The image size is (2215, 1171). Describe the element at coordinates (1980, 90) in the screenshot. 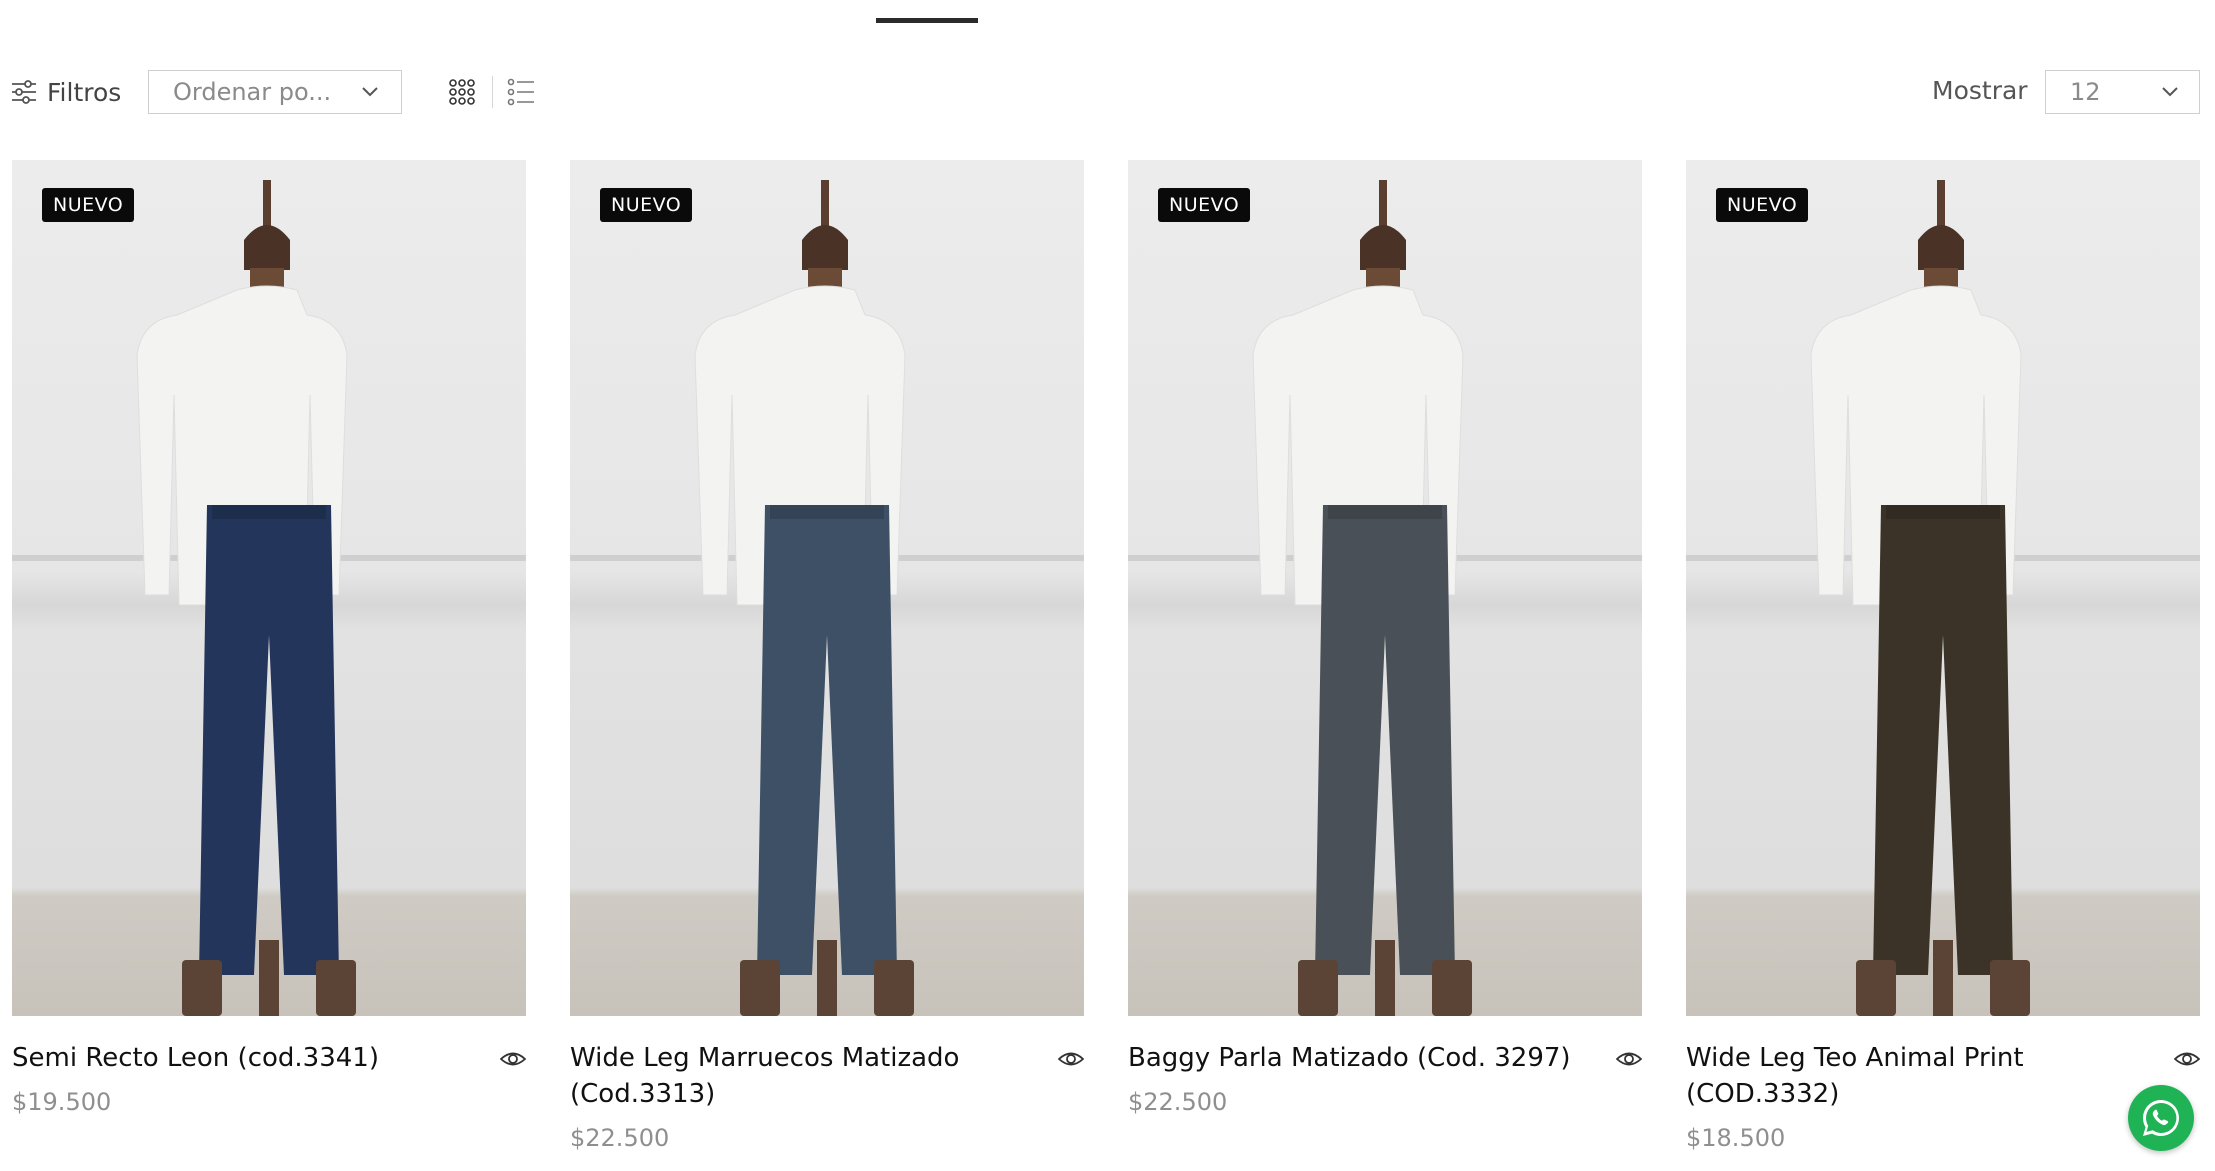

I see `show-count-label: Mostrar` at that location.